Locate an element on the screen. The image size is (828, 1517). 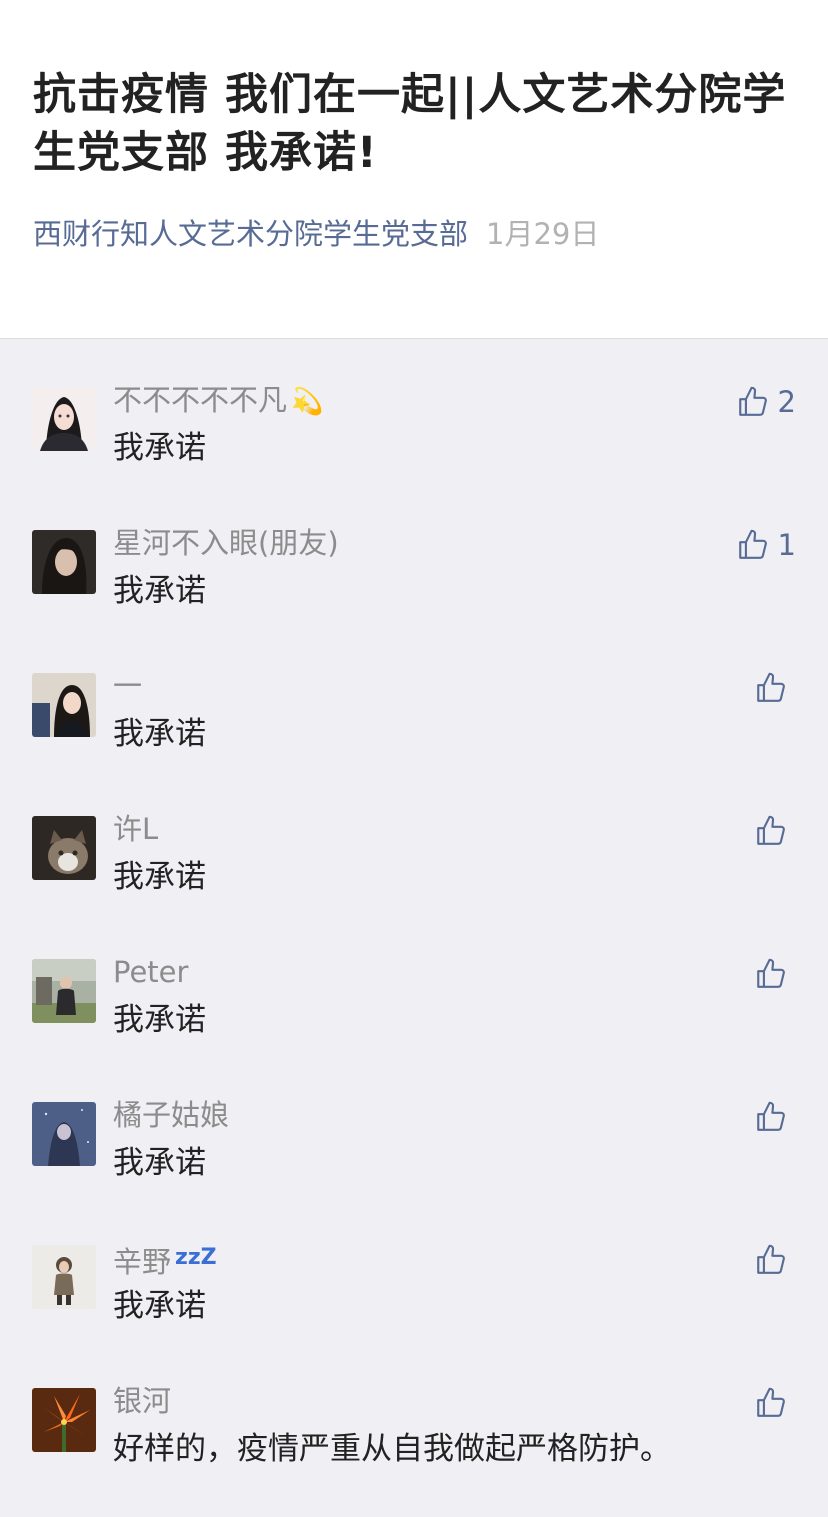
avatar-child-standing is located at coordinates (64, 1277).